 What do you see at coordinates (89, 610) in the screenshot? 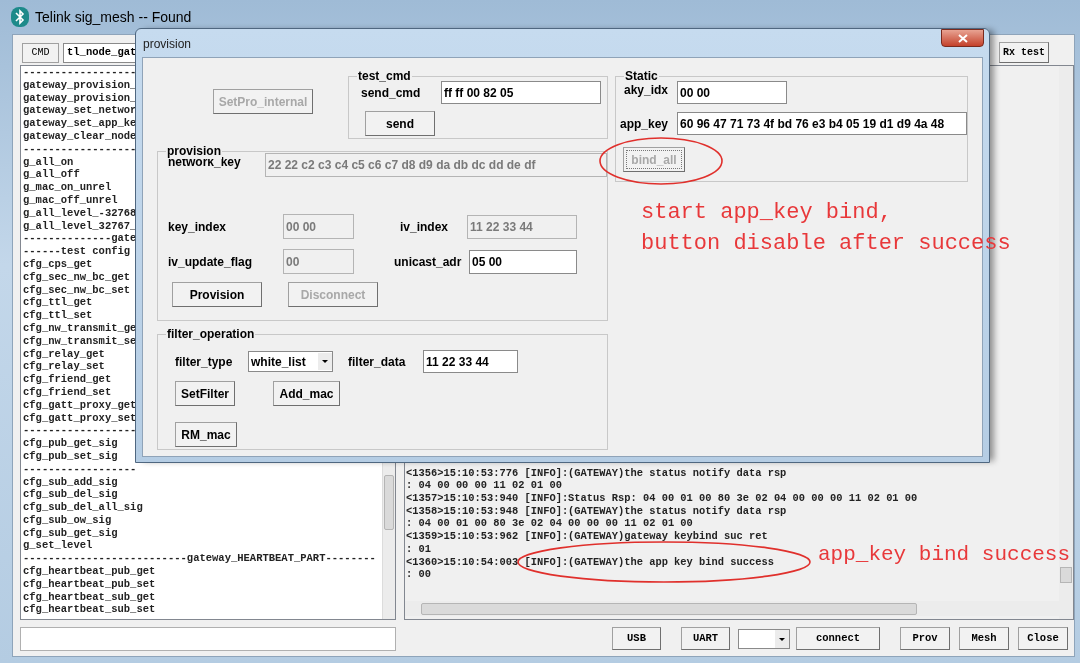
I see `list-item: cfg_heartbeat_sub_set` at bounding box center [89, 610].